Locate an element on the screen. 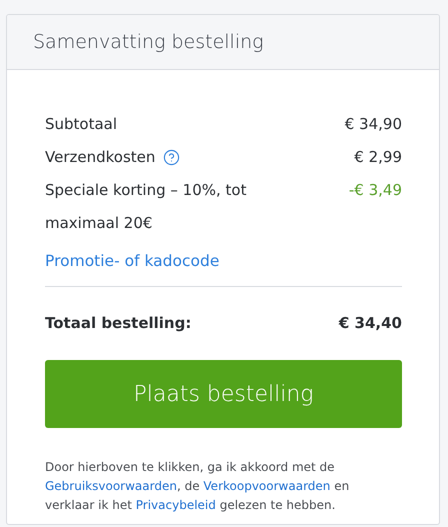 This screenshot has height=527, width=448. terms-link: Privacybeleid is located at coordinates (176, 505).